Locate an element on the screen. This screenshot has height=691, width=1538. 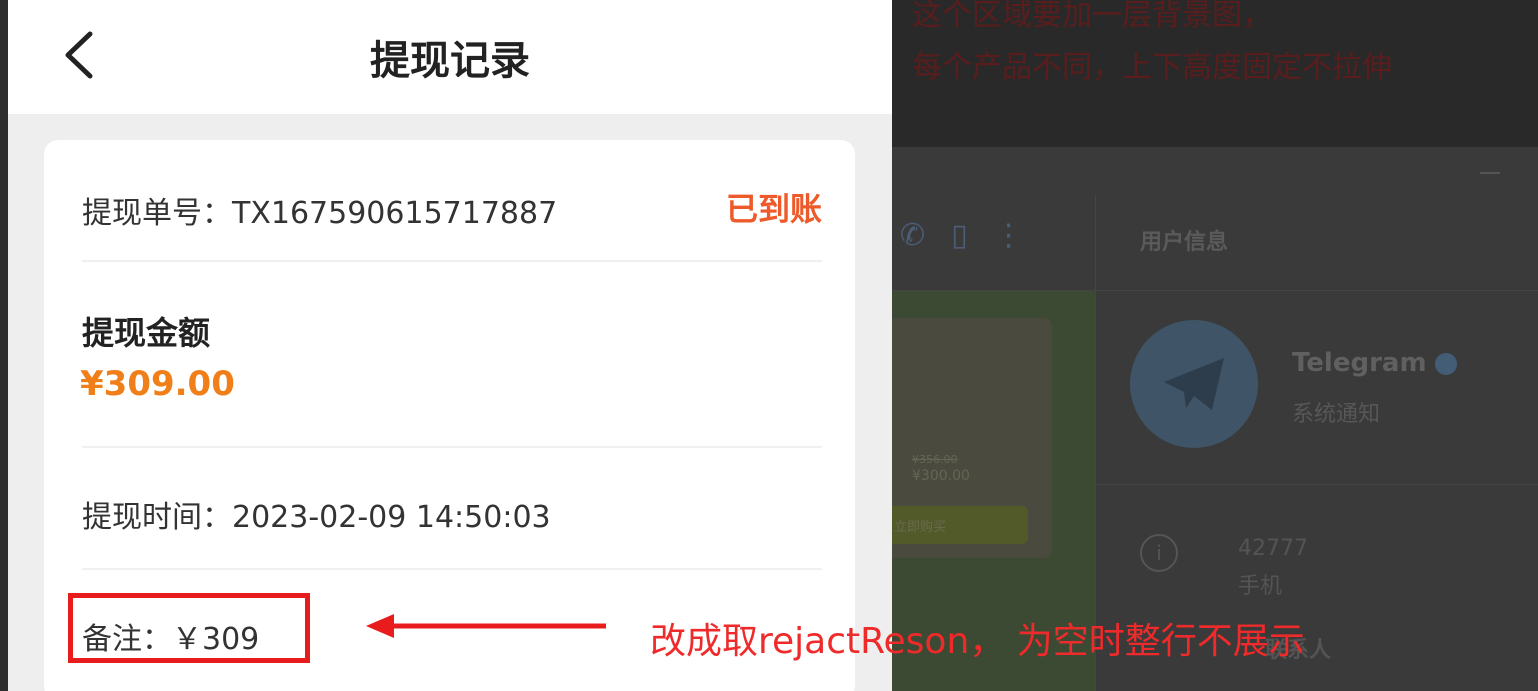
telegram-avatar is located at coordinates (1194, 384).